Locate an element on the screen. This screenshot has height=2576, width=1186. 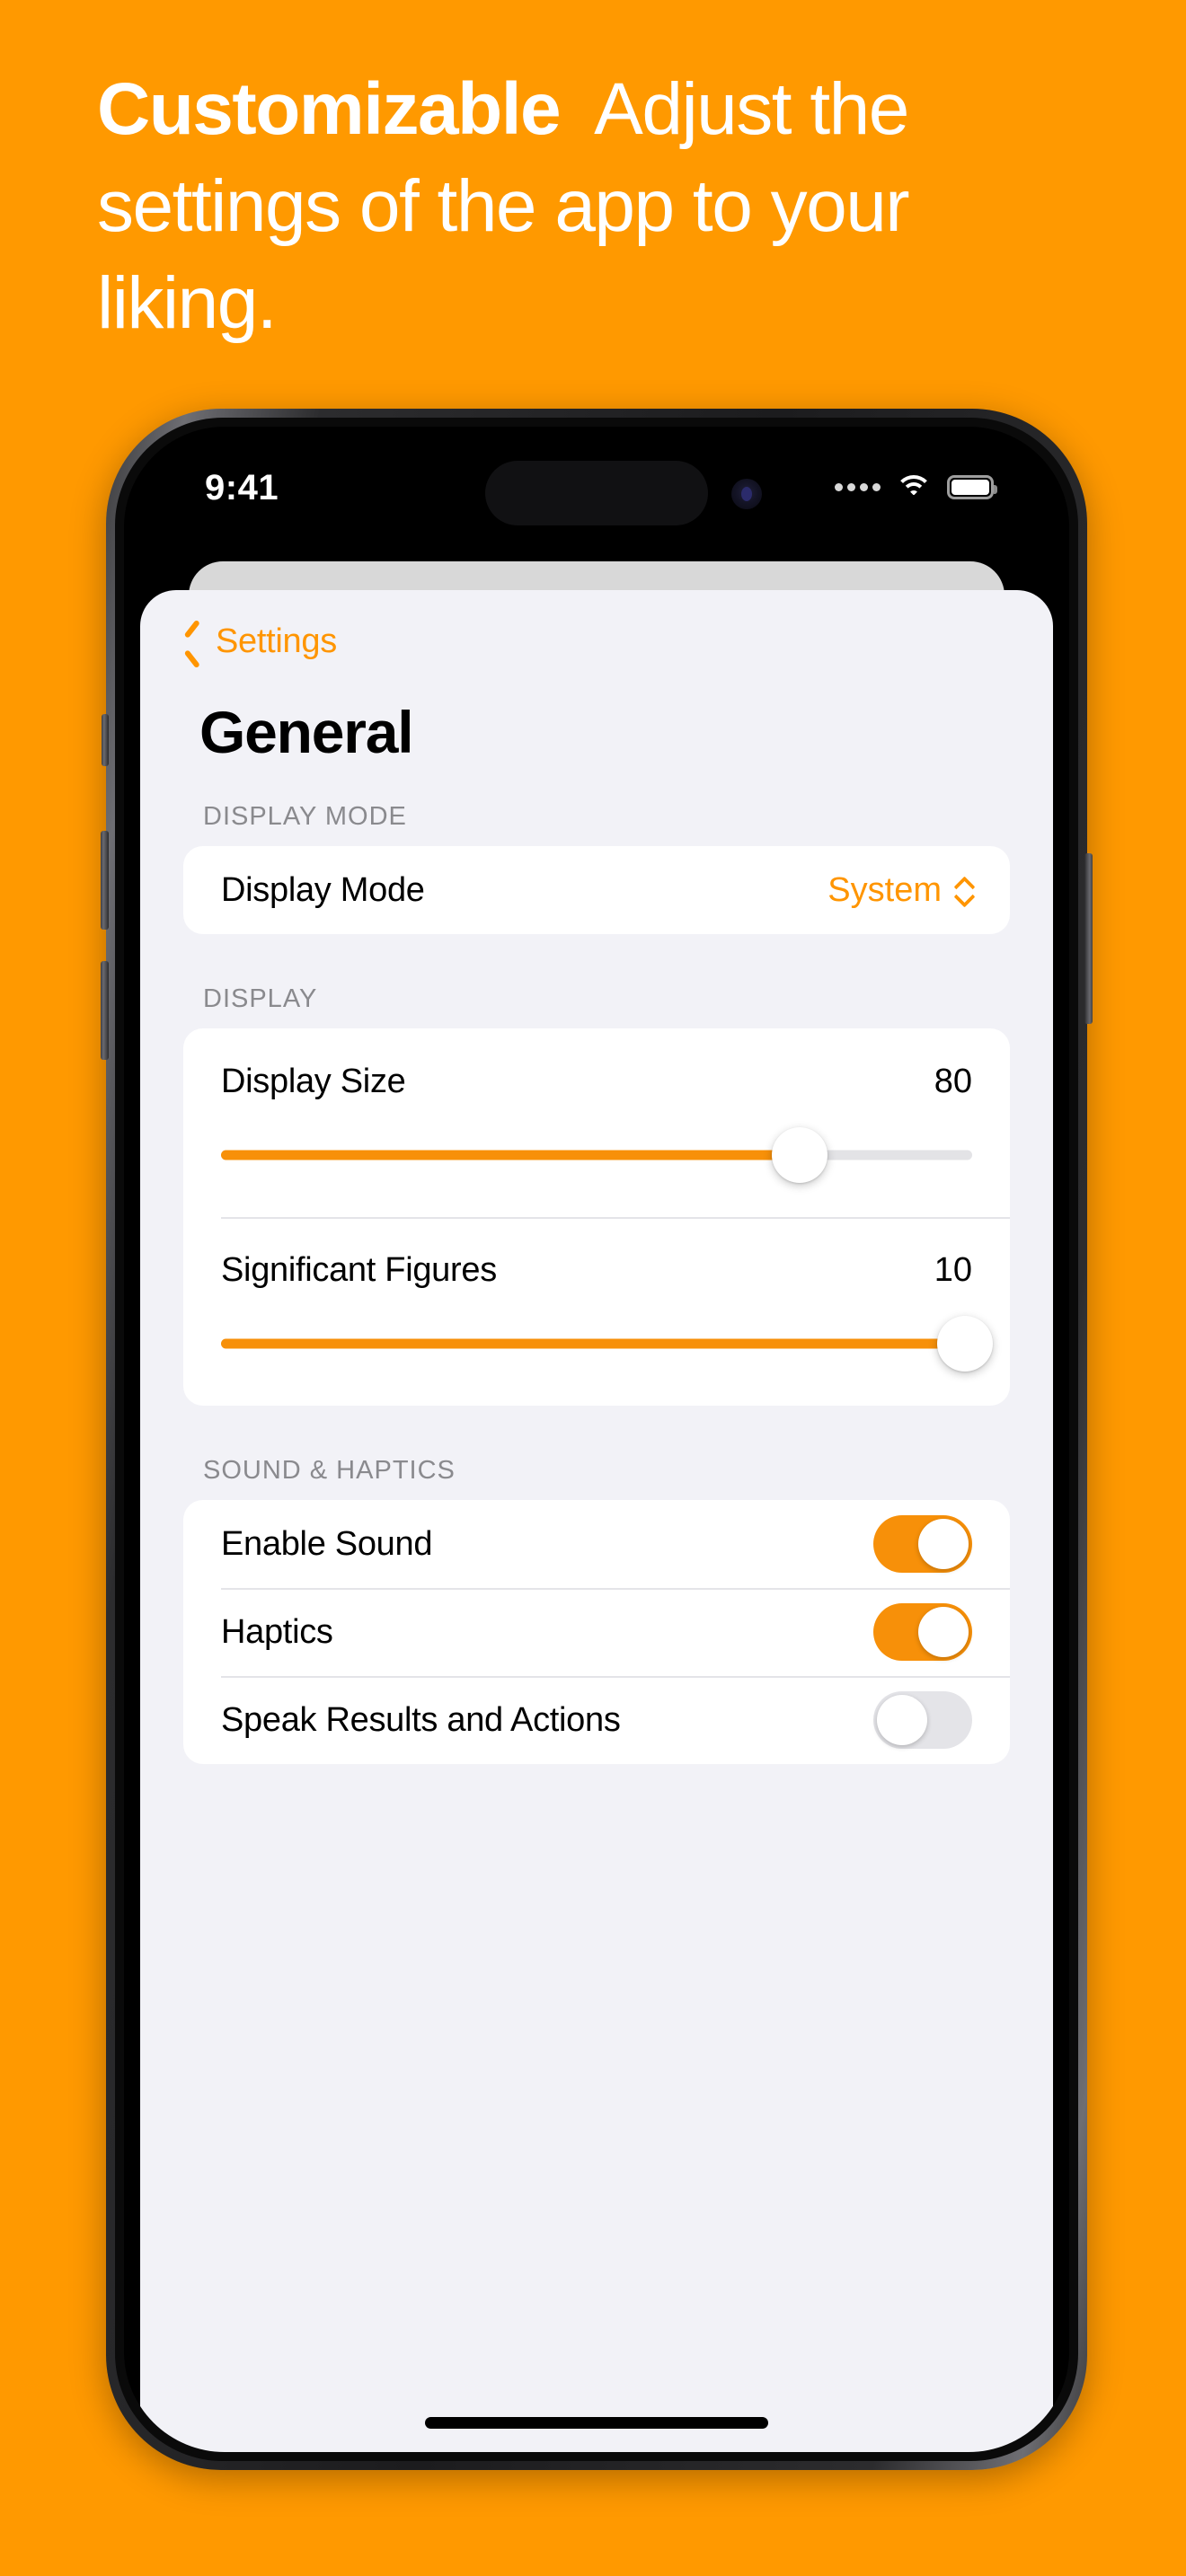
front-camera-icon is located at coordinates (746, 494).